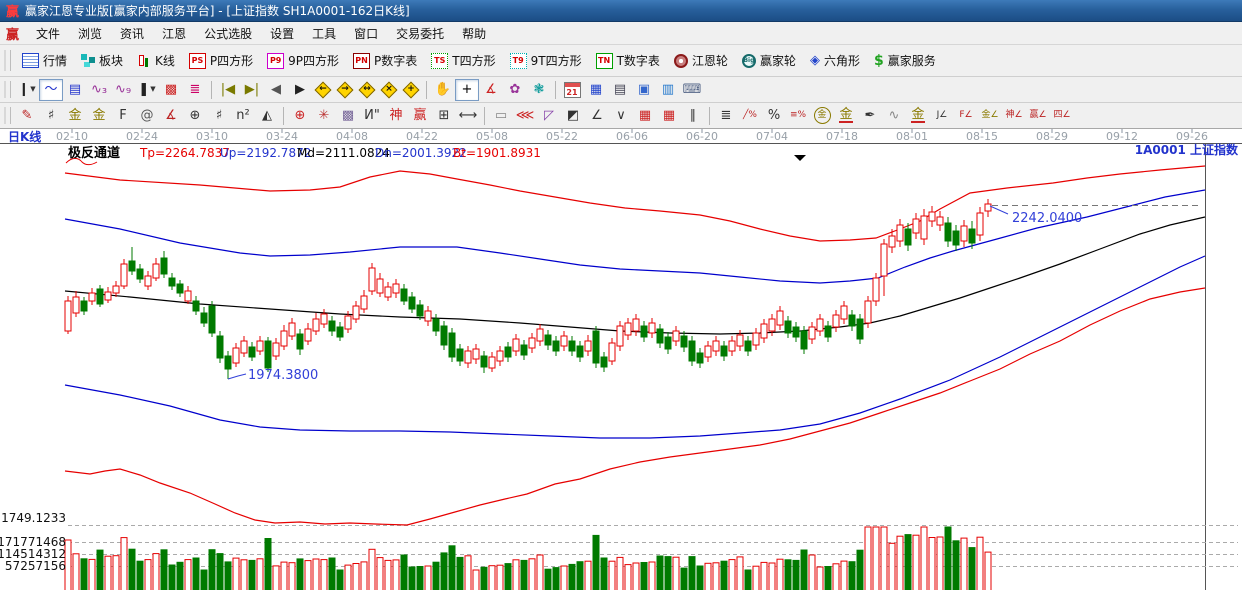  Describe the element at coordinates (905, 60) in the screenshot. I see `service-dollar-button: $ 赢家服务` at that location.